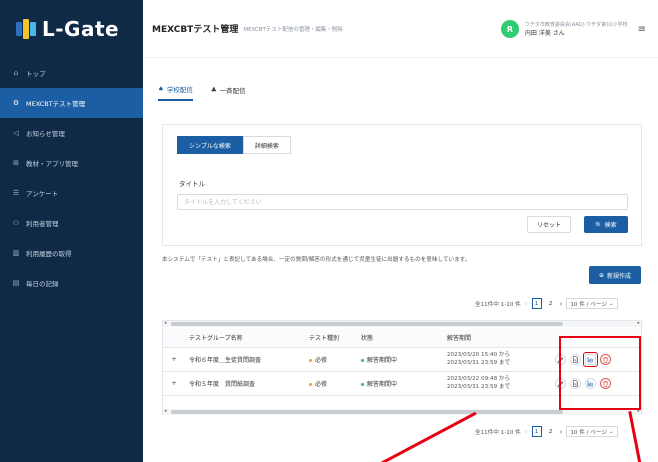 Image resolution: width=658 pixels, height=462 pixels. I want to click on sidebar-item-3: ⊞ 教材・アプリ管理, so click(71, 163).